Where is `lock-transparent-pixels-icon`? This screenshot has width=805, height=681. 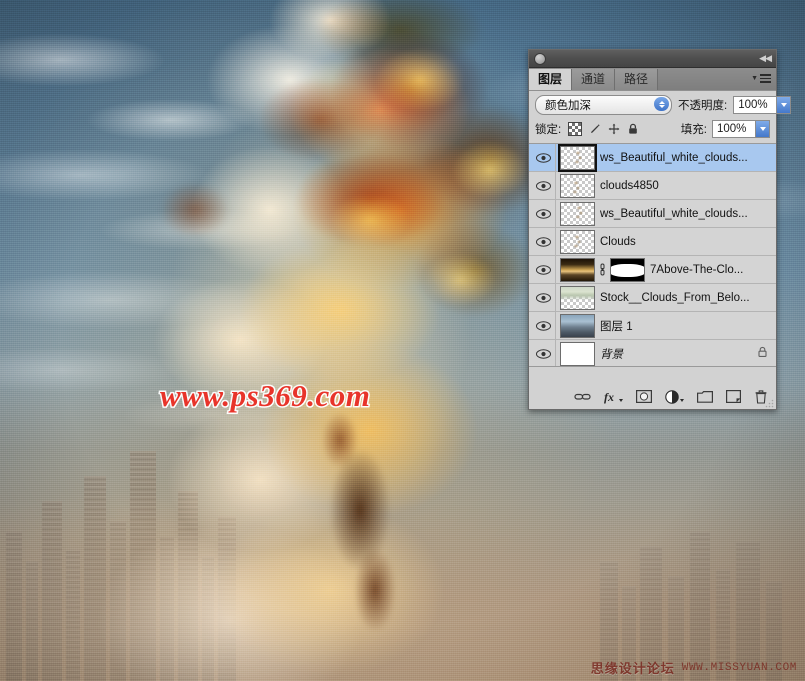 lock-transparent-pixels-icon is located at coordinates (575, 129).